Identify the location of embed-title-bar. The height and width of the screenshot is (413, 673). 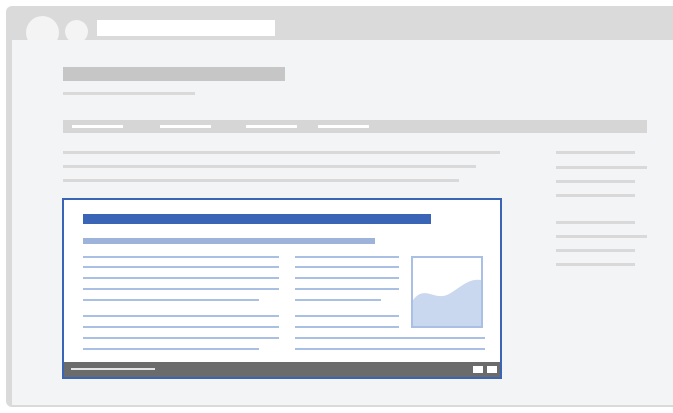
(257, 219).